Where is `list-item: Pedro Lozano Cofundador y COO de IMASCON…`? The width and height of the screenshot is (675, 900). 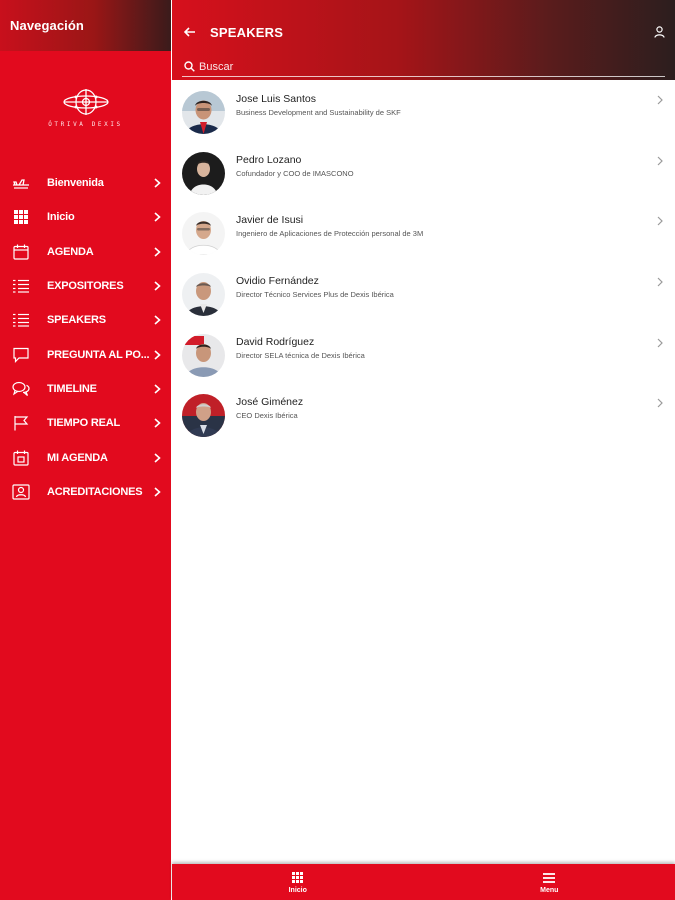
list-item: Pedro Lozano Cofundador y COO de IMASCON… is located at coordinates (423, 173).